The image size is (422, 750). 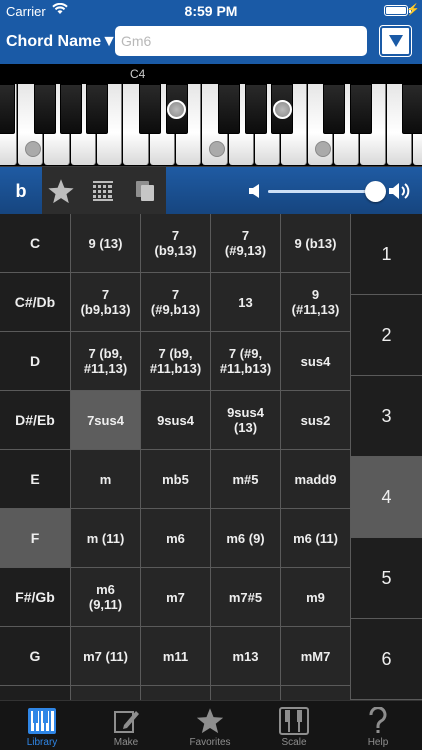 What do you see at coordinates (106, 420) in the screenshot?
I see `chord-cell-selected: 7sus4` at bounding box center [106, 420].